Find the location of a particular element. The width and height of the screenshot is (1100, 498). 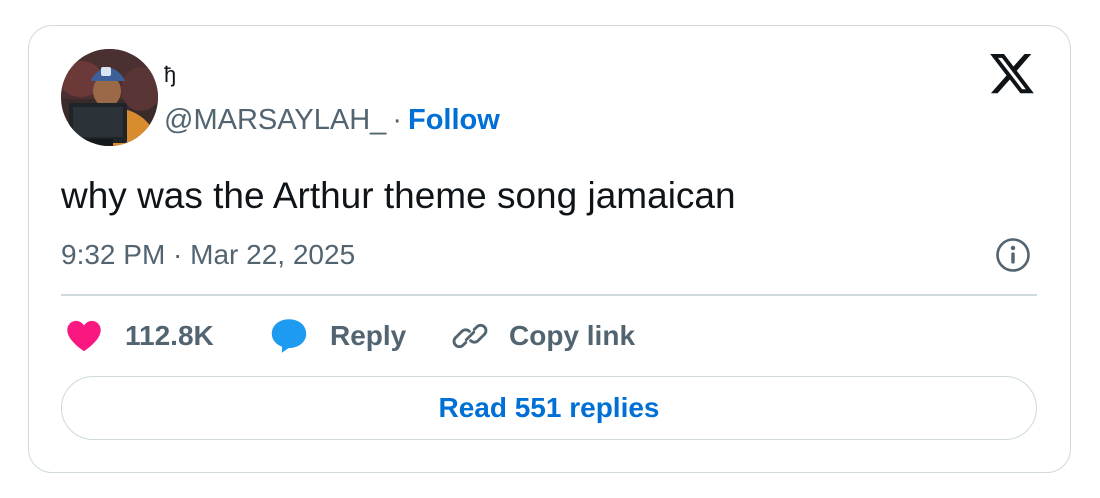

author-handle-row: @MARSAYLAH_ · Follow is located at coordinates (332, 120).